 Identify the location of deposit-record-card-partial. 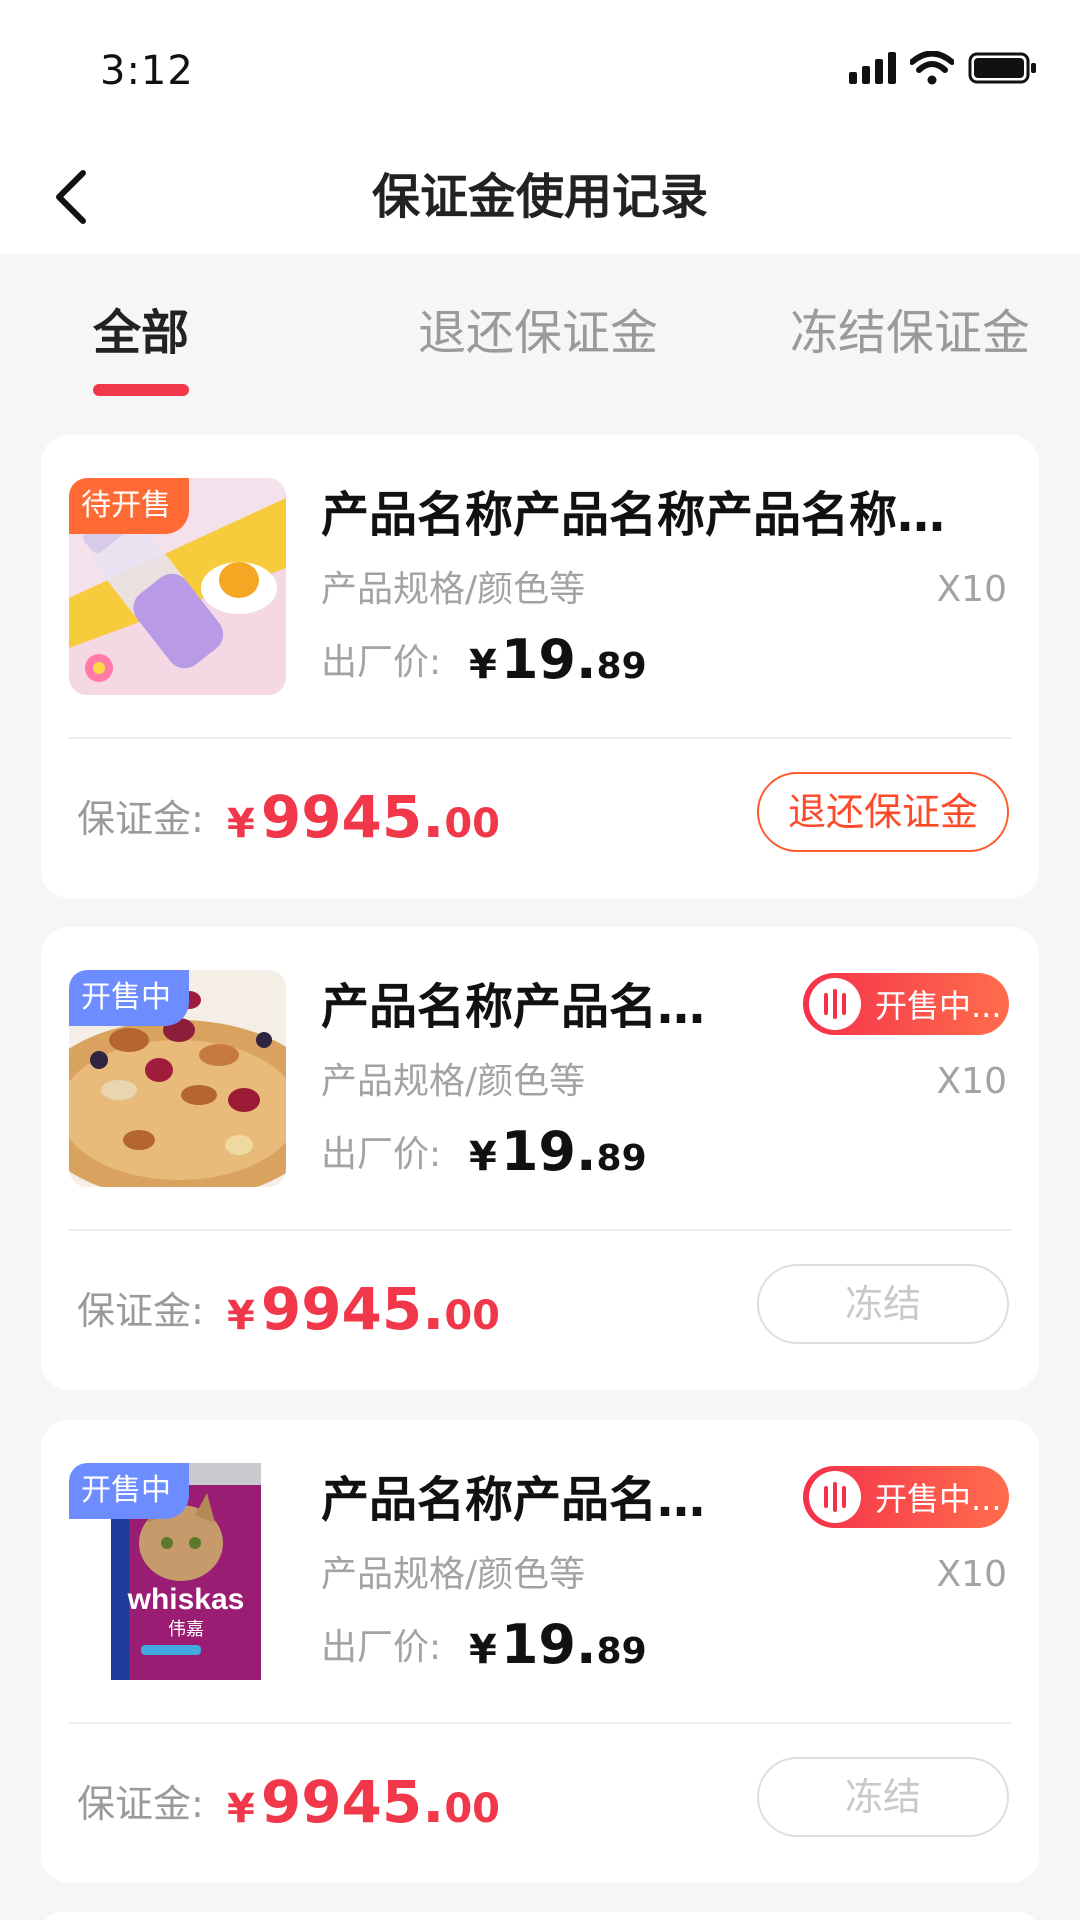
(540, 1916).